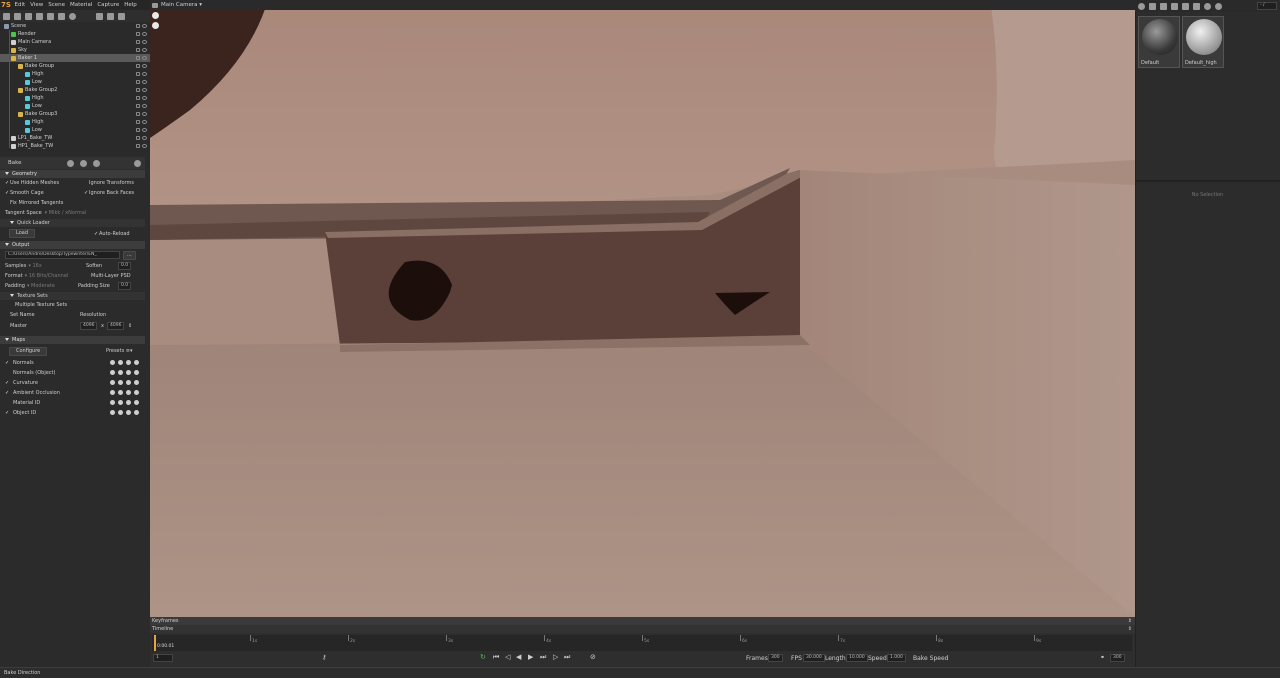 Image resolution: width=1280 pixels, height=678 pixels. What do you see at coordinates (96, 163) in the screenshot?
I see `refresh-icon` at bounding box center [96, 163].